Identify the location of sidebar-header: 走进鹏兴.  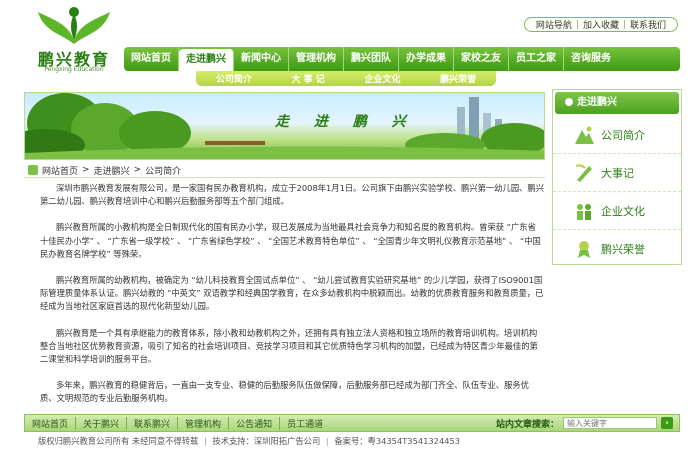
(617, 103).